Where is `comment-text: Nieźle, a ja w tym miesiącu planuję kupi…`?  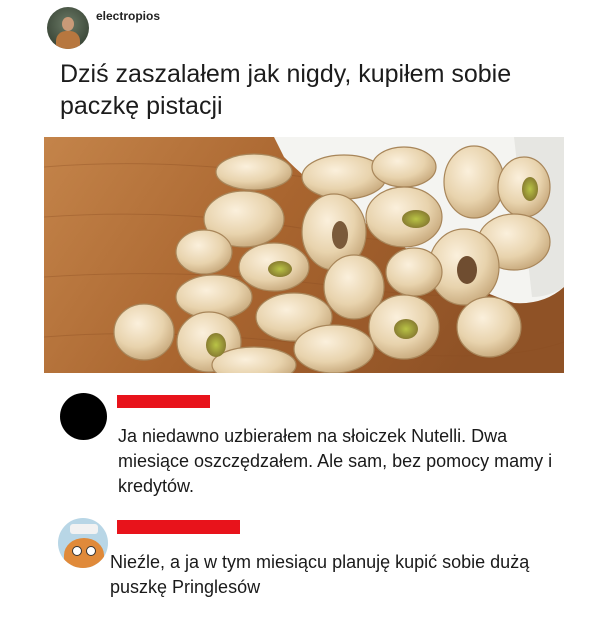
comment-text: Nieźle, a ja w tym miesiącu planuję kupi… is located at coordinates (320, 574).